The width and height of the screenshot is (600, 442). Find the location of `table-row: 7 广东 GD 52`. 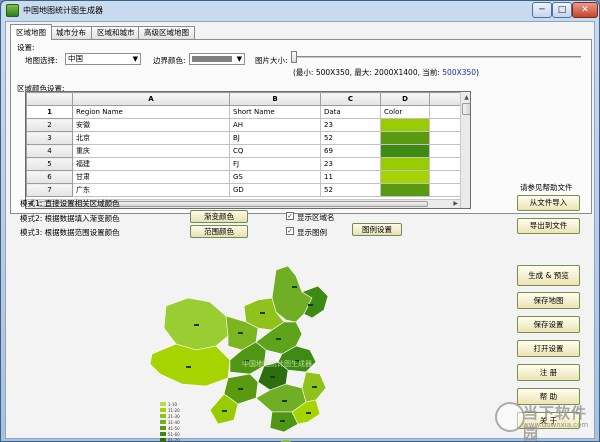

table-row: 7 广东 GD 52 is located at coordinates (243, 190).